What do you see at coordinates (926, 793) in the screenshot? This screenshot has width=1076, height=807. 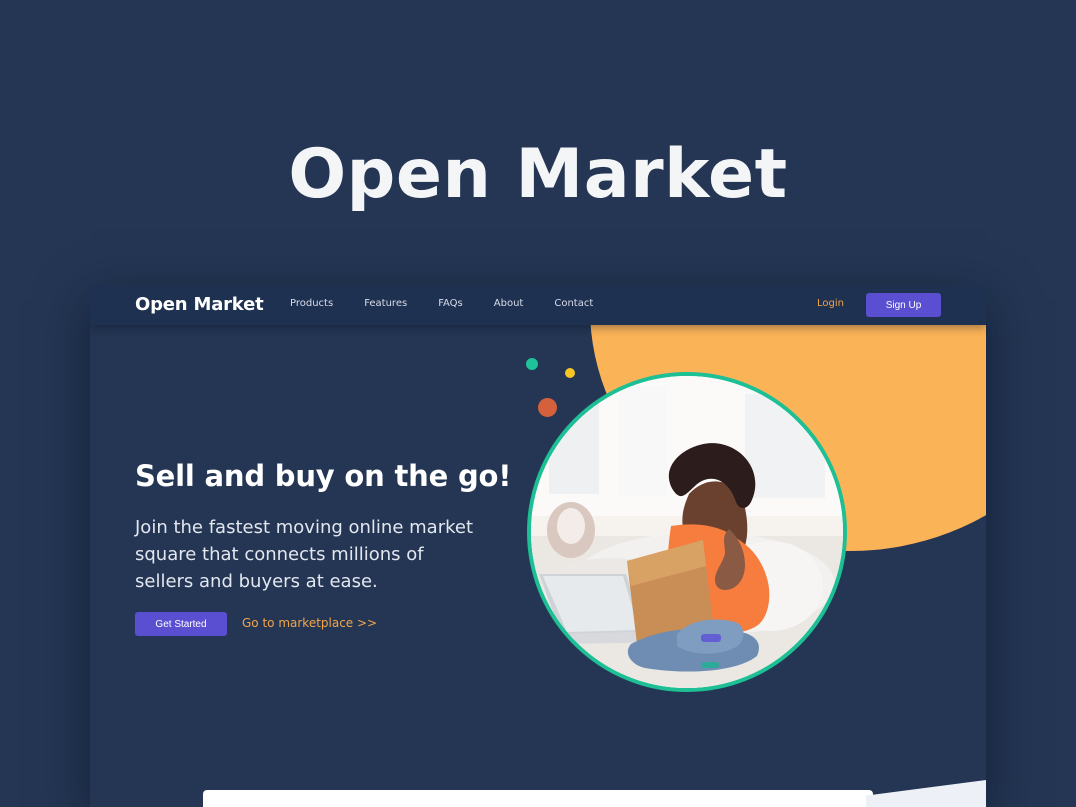 I see `bottom-light-strip` at bounding box center [926, 793].